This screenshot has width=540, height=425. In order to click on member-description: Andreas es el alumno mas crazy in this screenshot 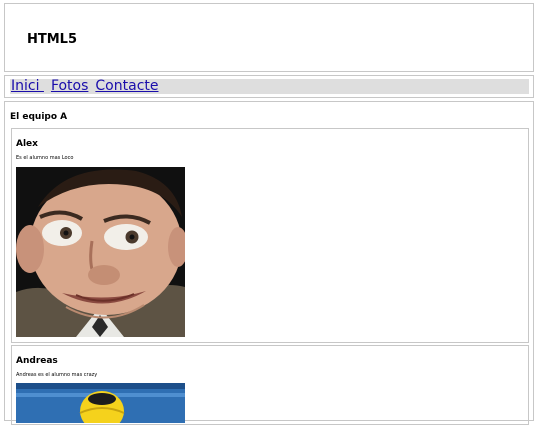, I will do `click(57, 375)`.